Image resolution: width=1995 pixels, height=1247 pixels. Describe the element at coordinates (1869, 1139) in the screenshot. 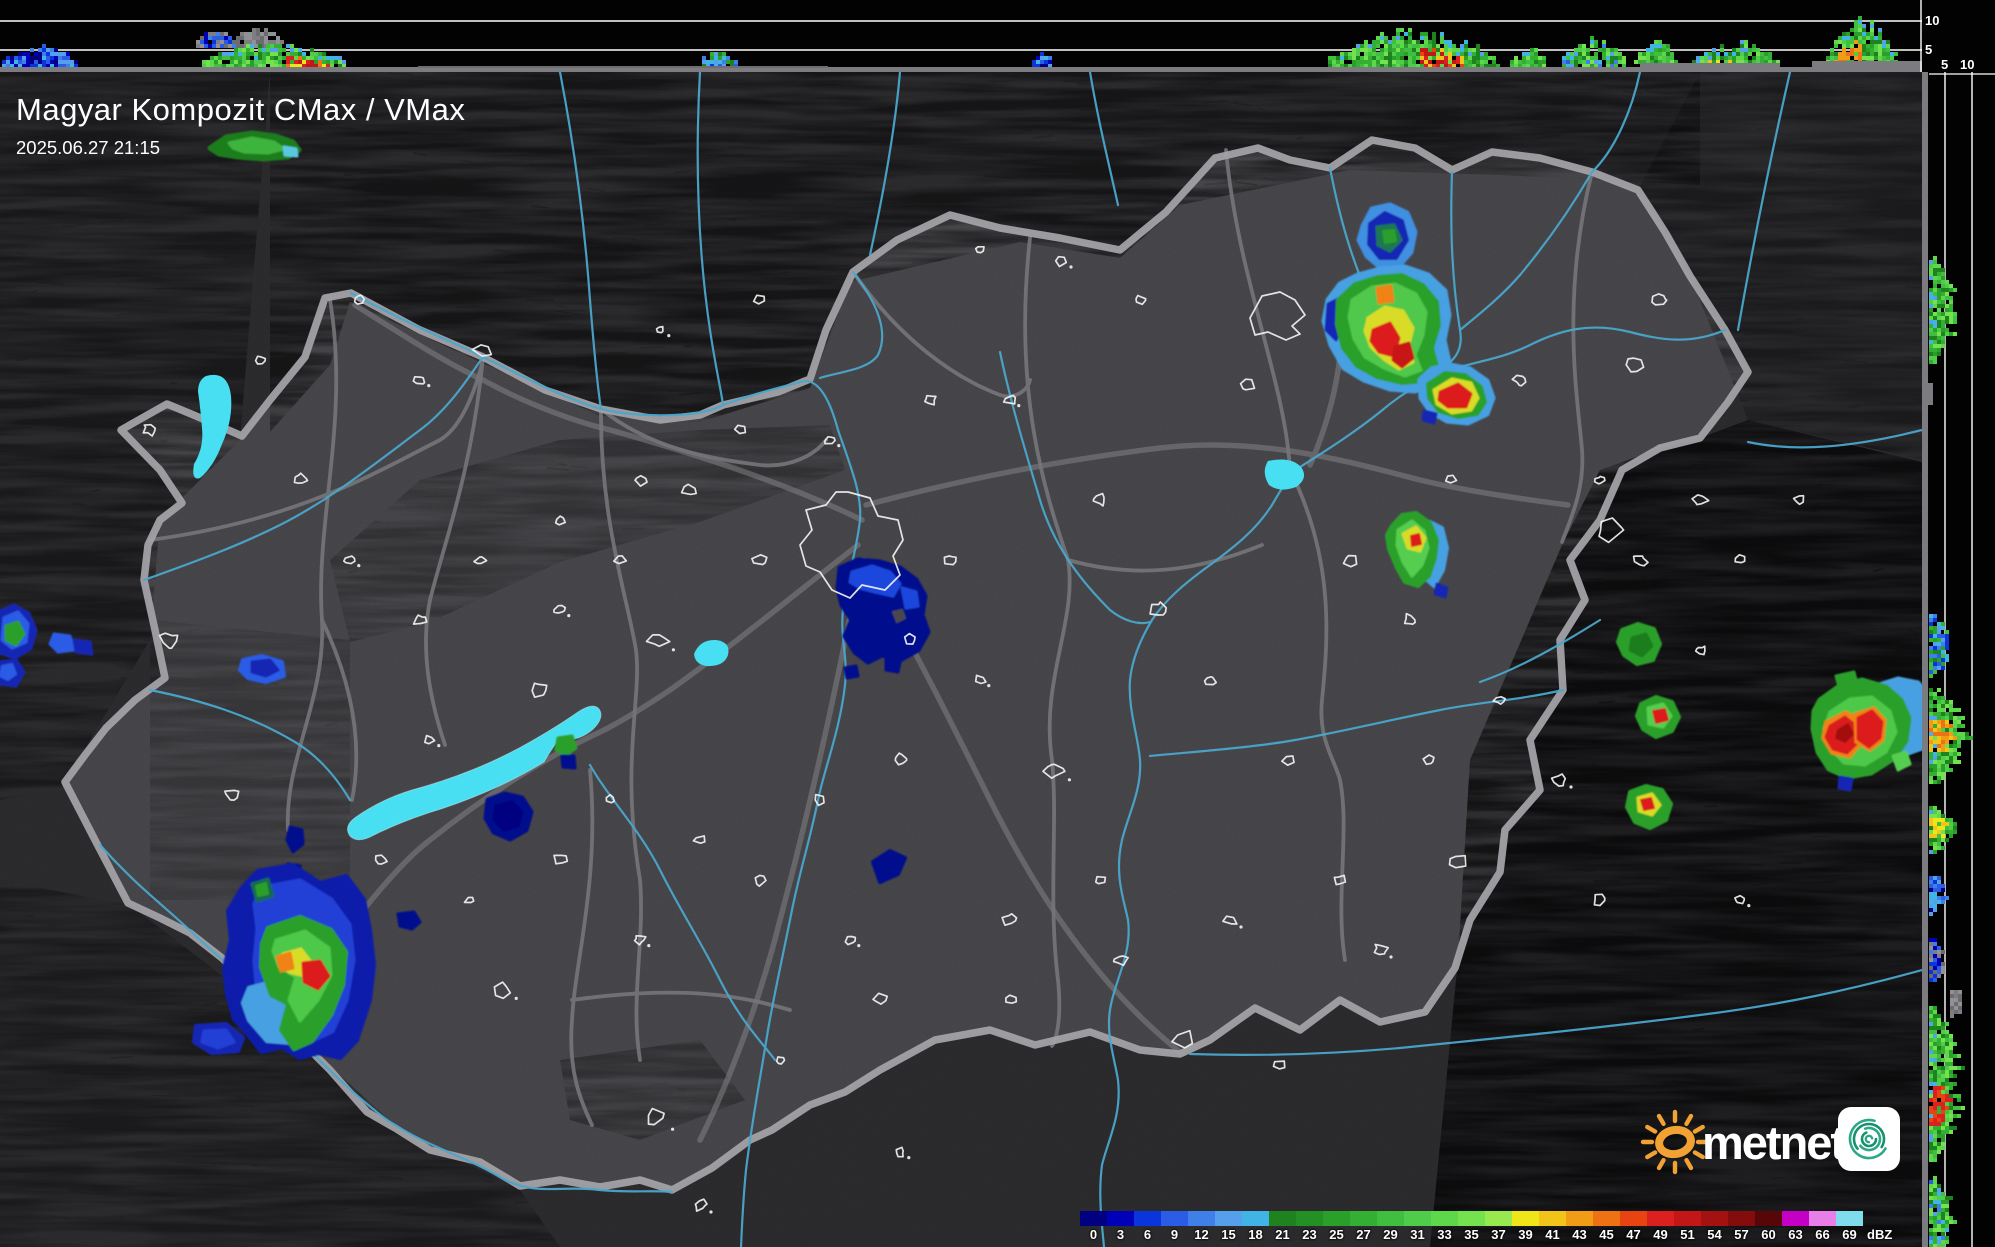

I see `metnet-spiral-icon` at that location.